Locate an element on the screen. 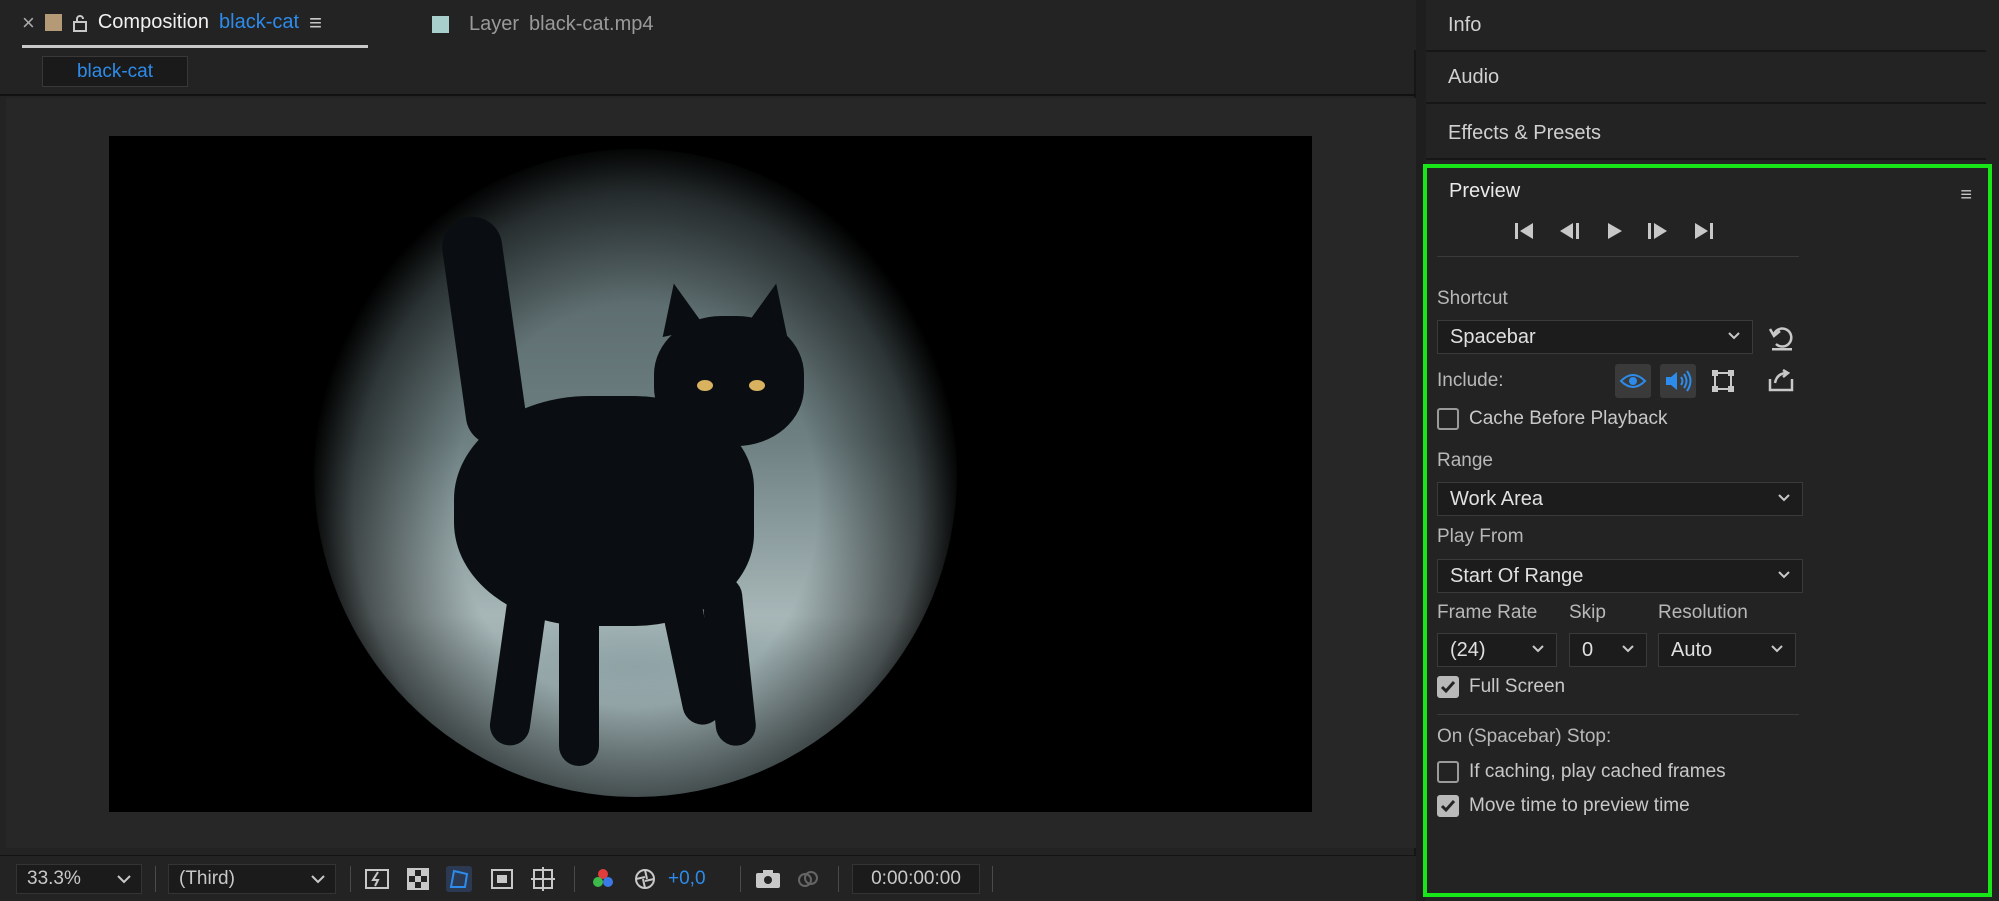 This screenshot has width=1999, height=901. divider is located at coordinates (1618, 256).